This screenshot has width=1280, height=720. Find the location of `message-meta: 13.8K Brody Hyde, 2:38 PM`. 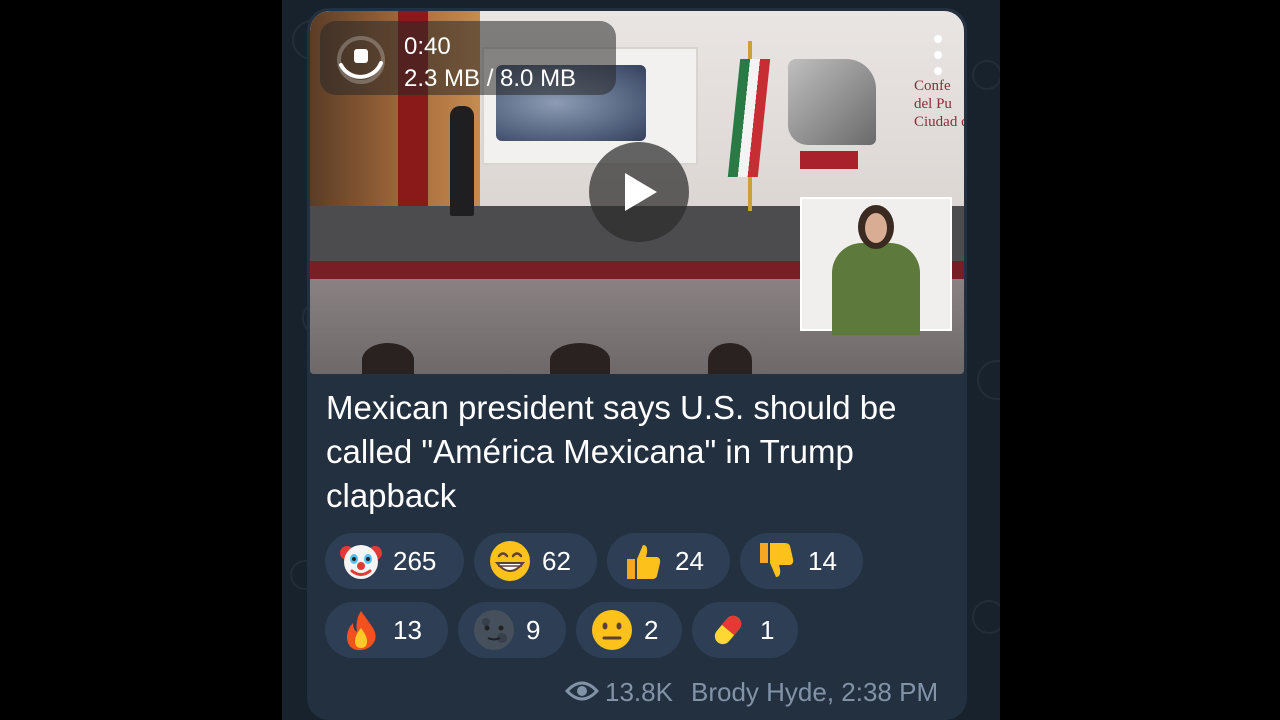

message-meta: 13.8K Brody Hyde, 2:38 PM is located at coordinates (755, 692).